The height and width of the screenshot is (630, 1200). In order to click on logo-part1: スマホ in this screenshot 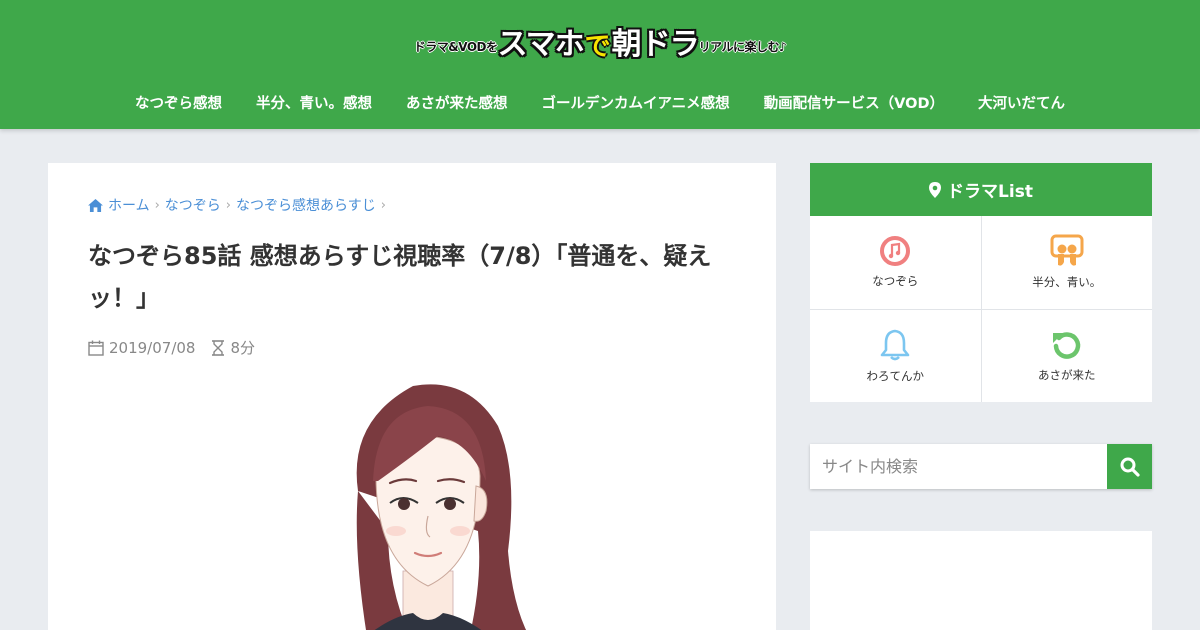, I will do `click(541, 44)`.